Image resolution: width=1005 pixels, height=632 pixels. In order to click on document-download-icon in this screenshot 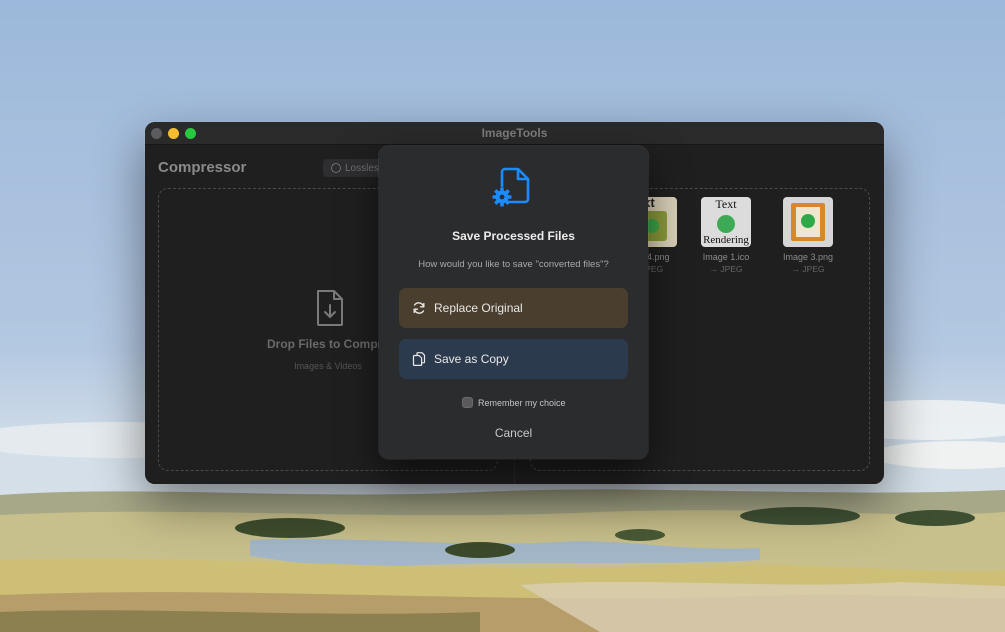, I will do `click(330, 308)`.